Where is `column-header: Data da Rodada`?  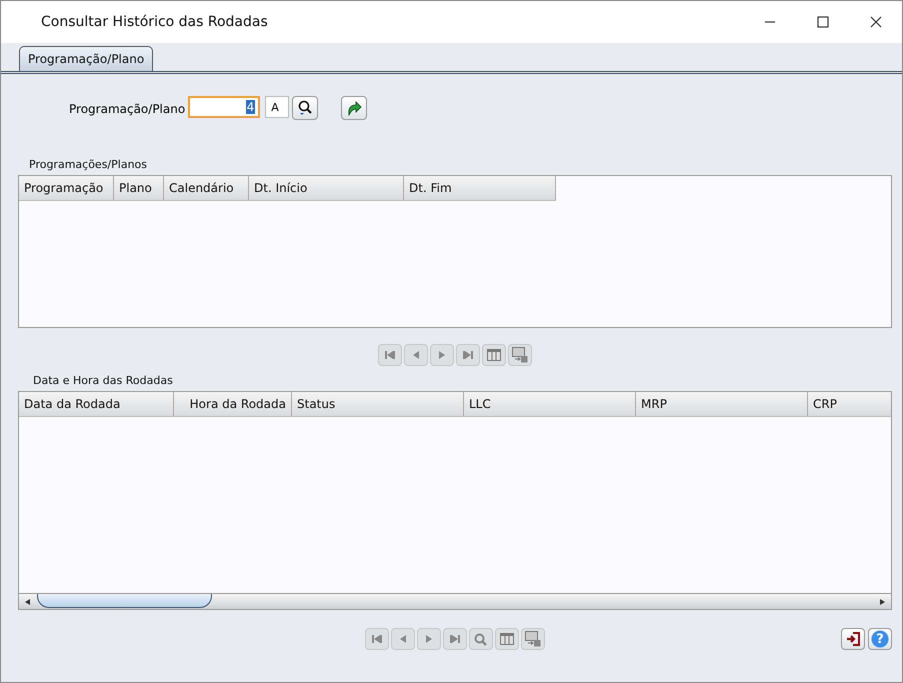 column-header: Data da Rodada is located at coordinates (96, 404).